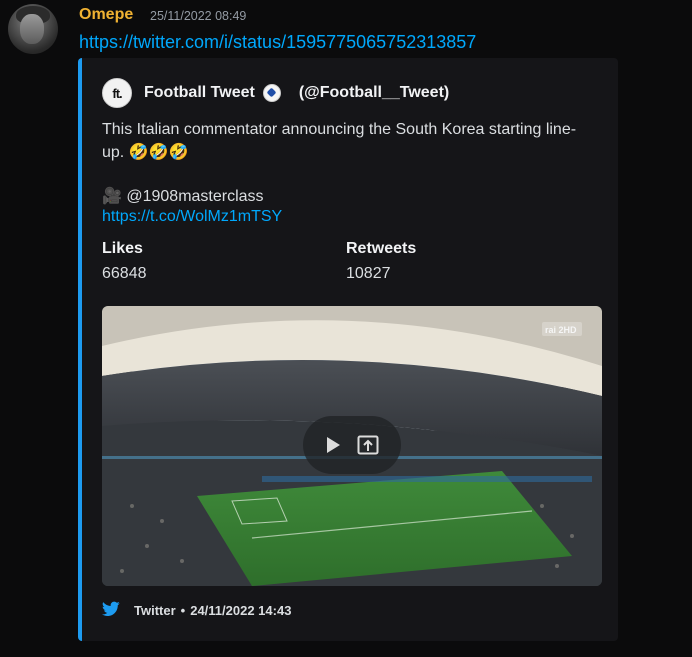 The height and width of the screenshot is (657, 692). I want to click on field-likes: Likes 66848, so click(124, 261).